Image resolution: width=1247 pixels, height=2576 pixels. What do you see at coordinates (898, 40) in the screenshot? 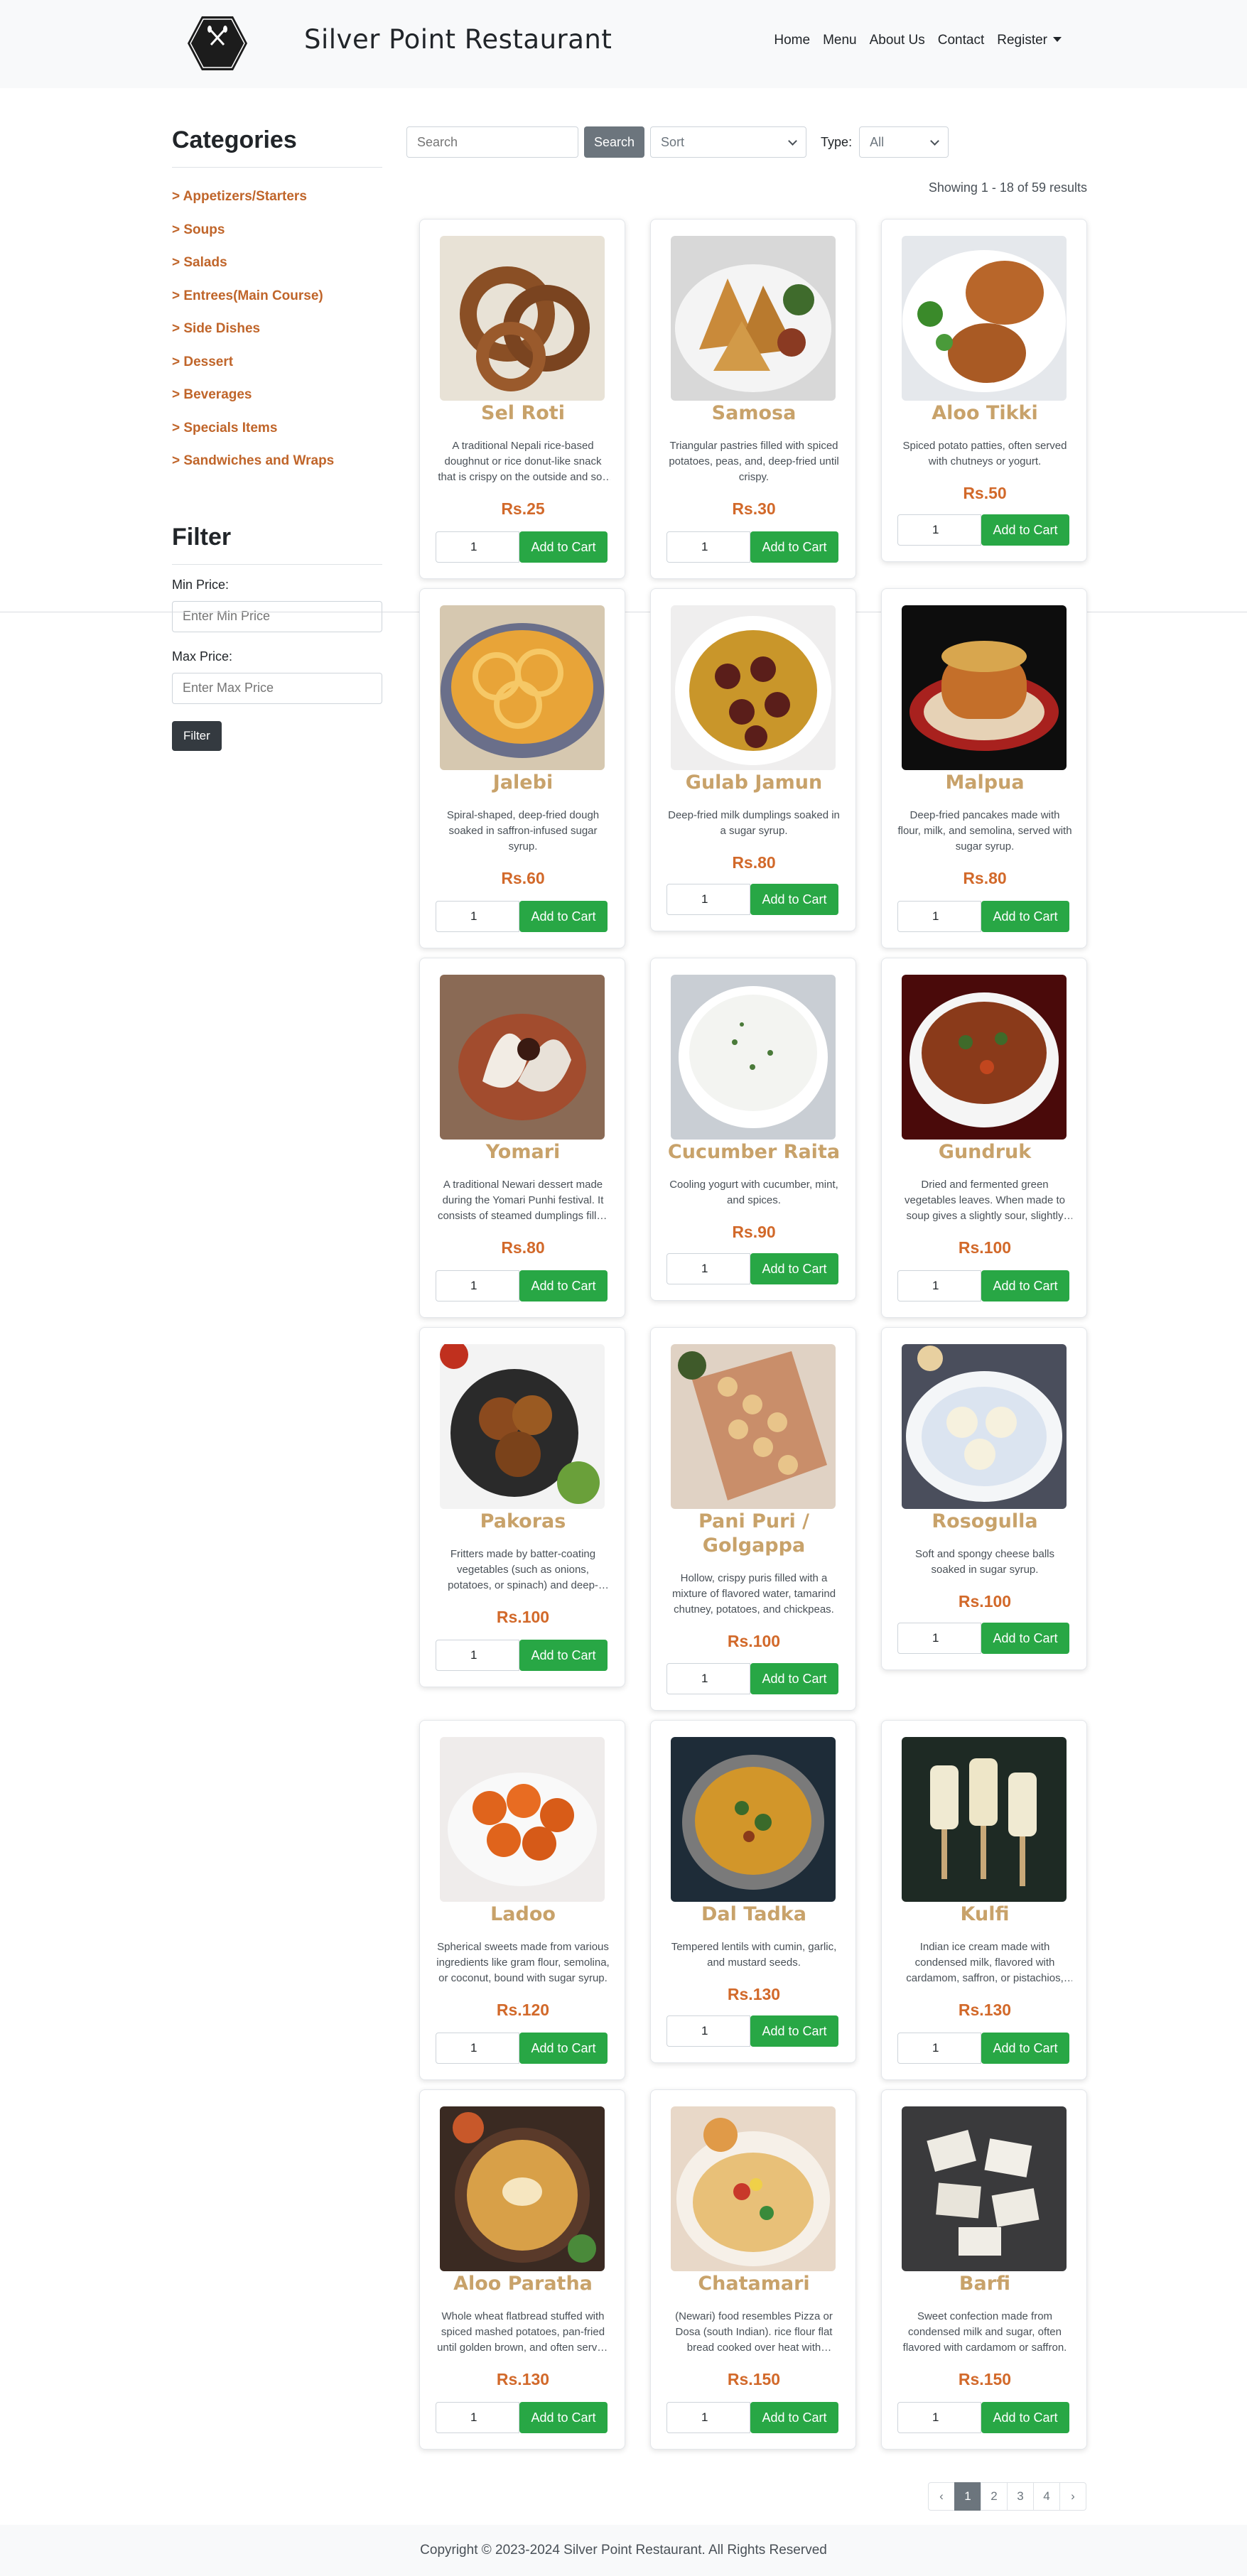
I see `nav-about: About Us` at bounding box center [898, 40].